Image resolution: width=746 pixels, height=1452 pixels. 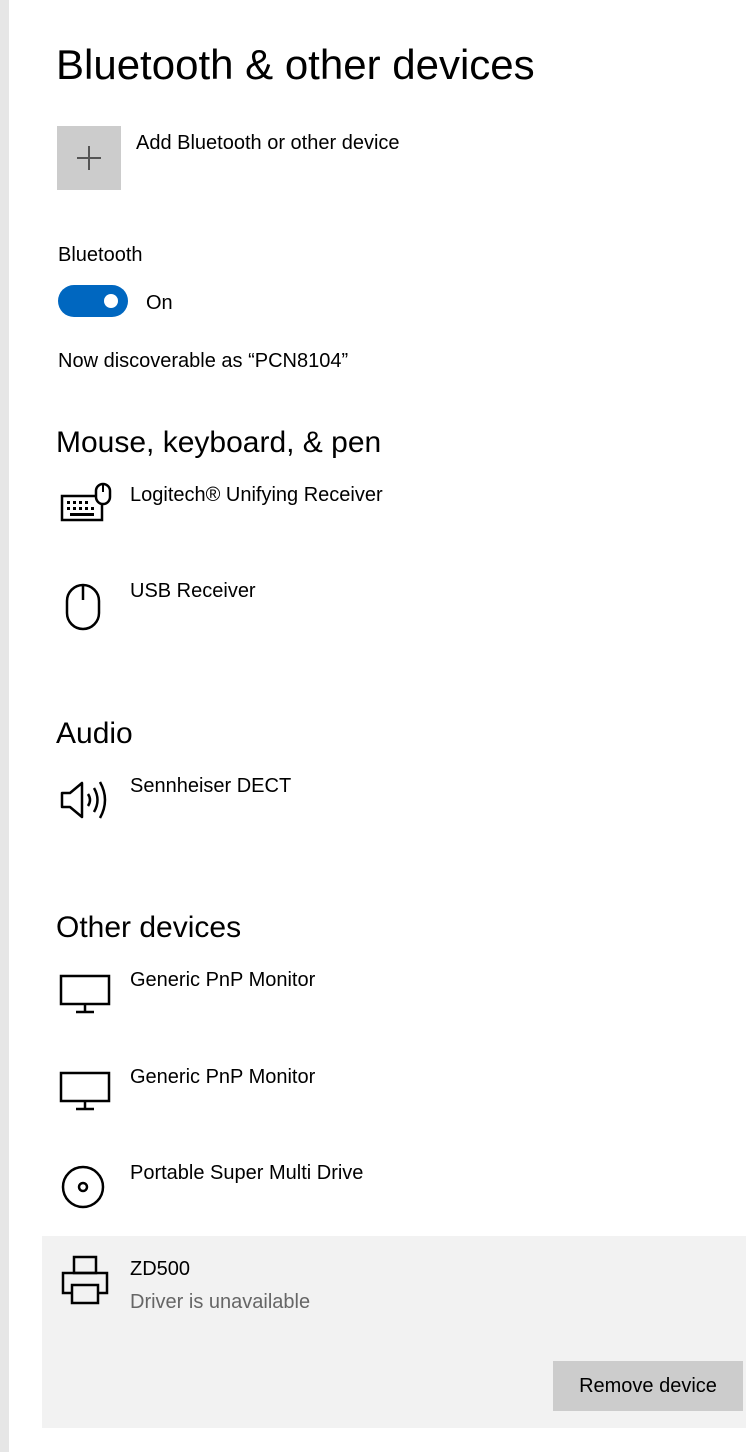 What do you see at coordinates (648, 1386) in the screenshot?
I see `remove-device-button: Remove device` at bounding box center [648, 1386].